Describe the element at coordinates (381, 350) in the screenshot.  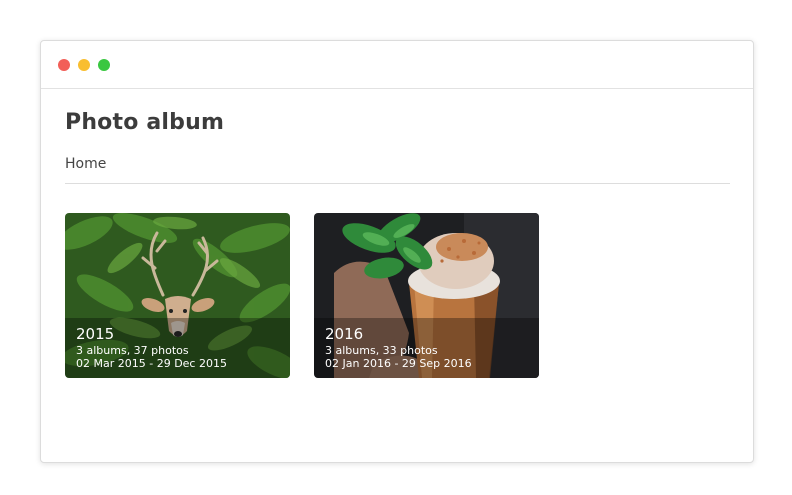
I see `album-count: 3 albums, 33 photos` at that location.